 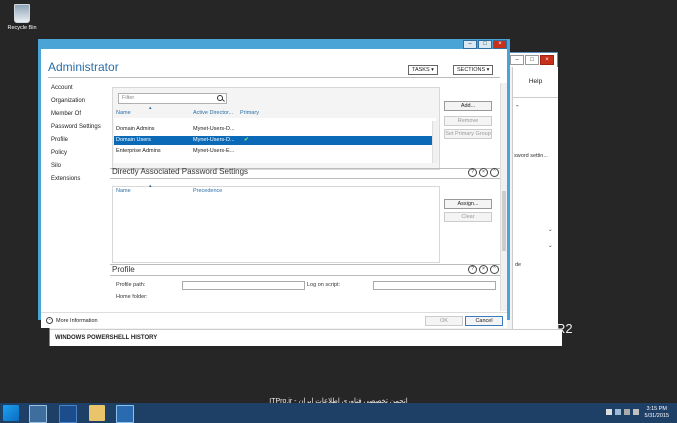 I want to click on network-icon, so click(x=618, y=412).